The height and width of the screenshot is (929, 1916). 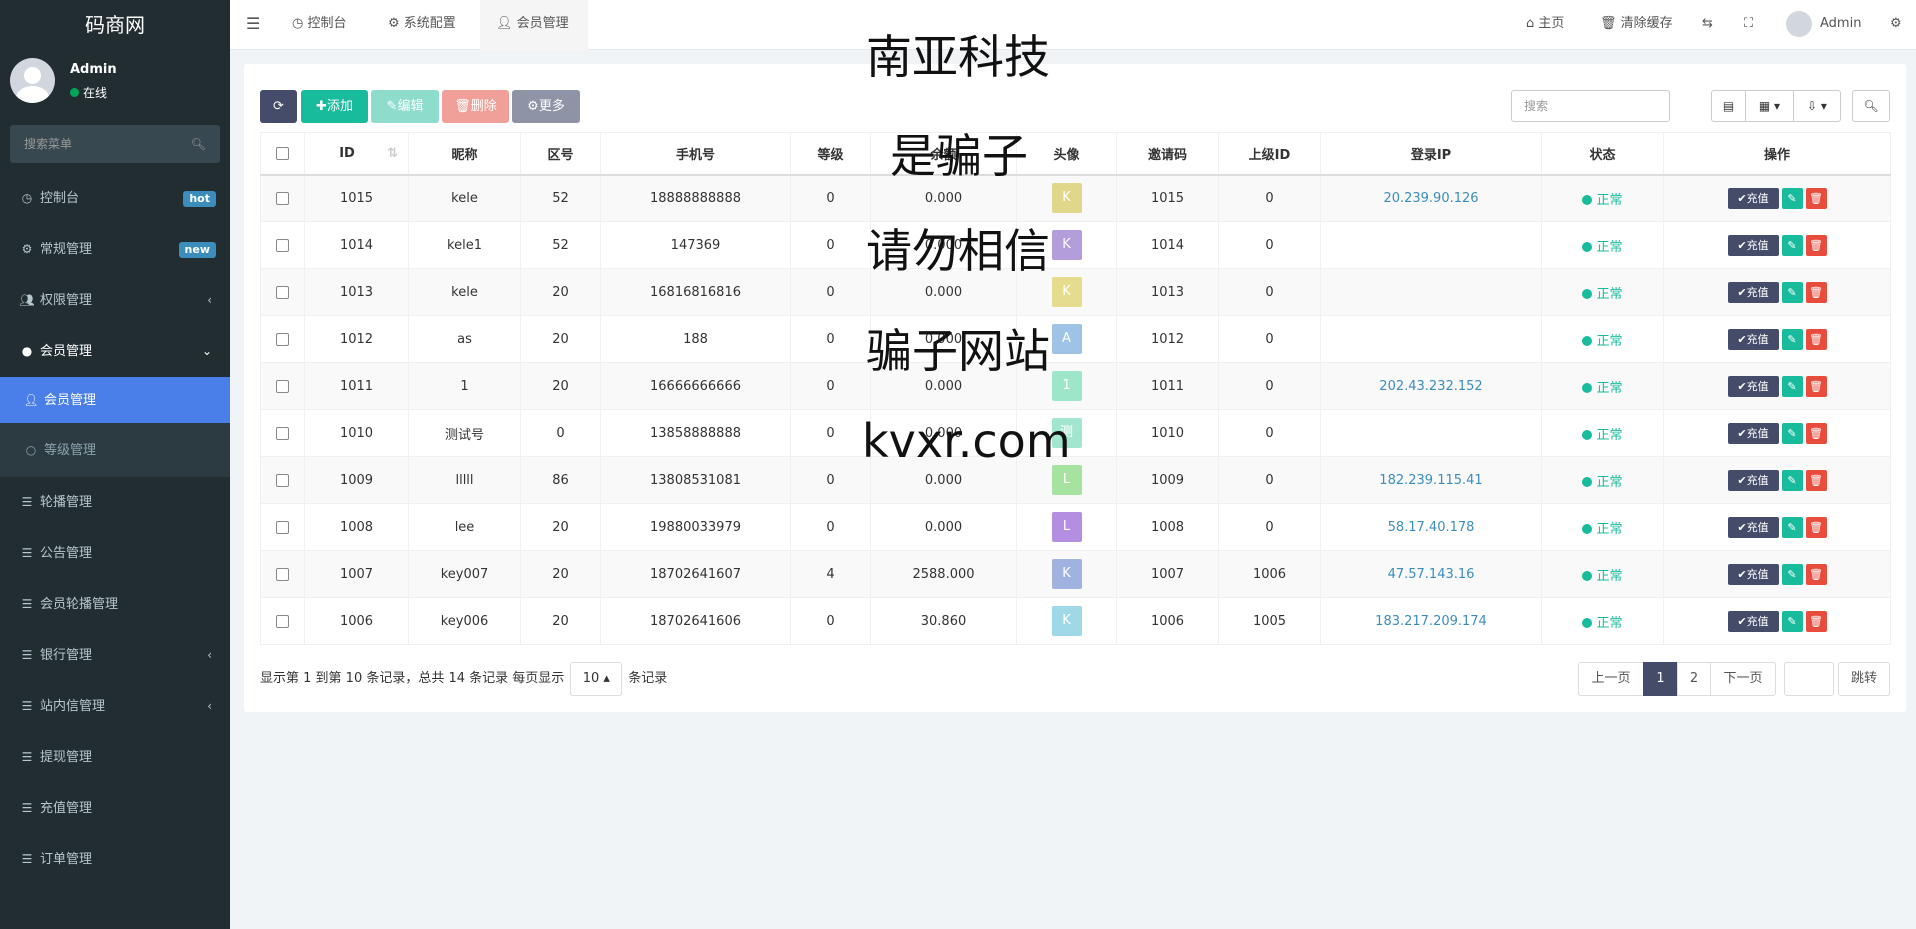 I want to click on add-button: ✚添加, so click(x=334, y=106).